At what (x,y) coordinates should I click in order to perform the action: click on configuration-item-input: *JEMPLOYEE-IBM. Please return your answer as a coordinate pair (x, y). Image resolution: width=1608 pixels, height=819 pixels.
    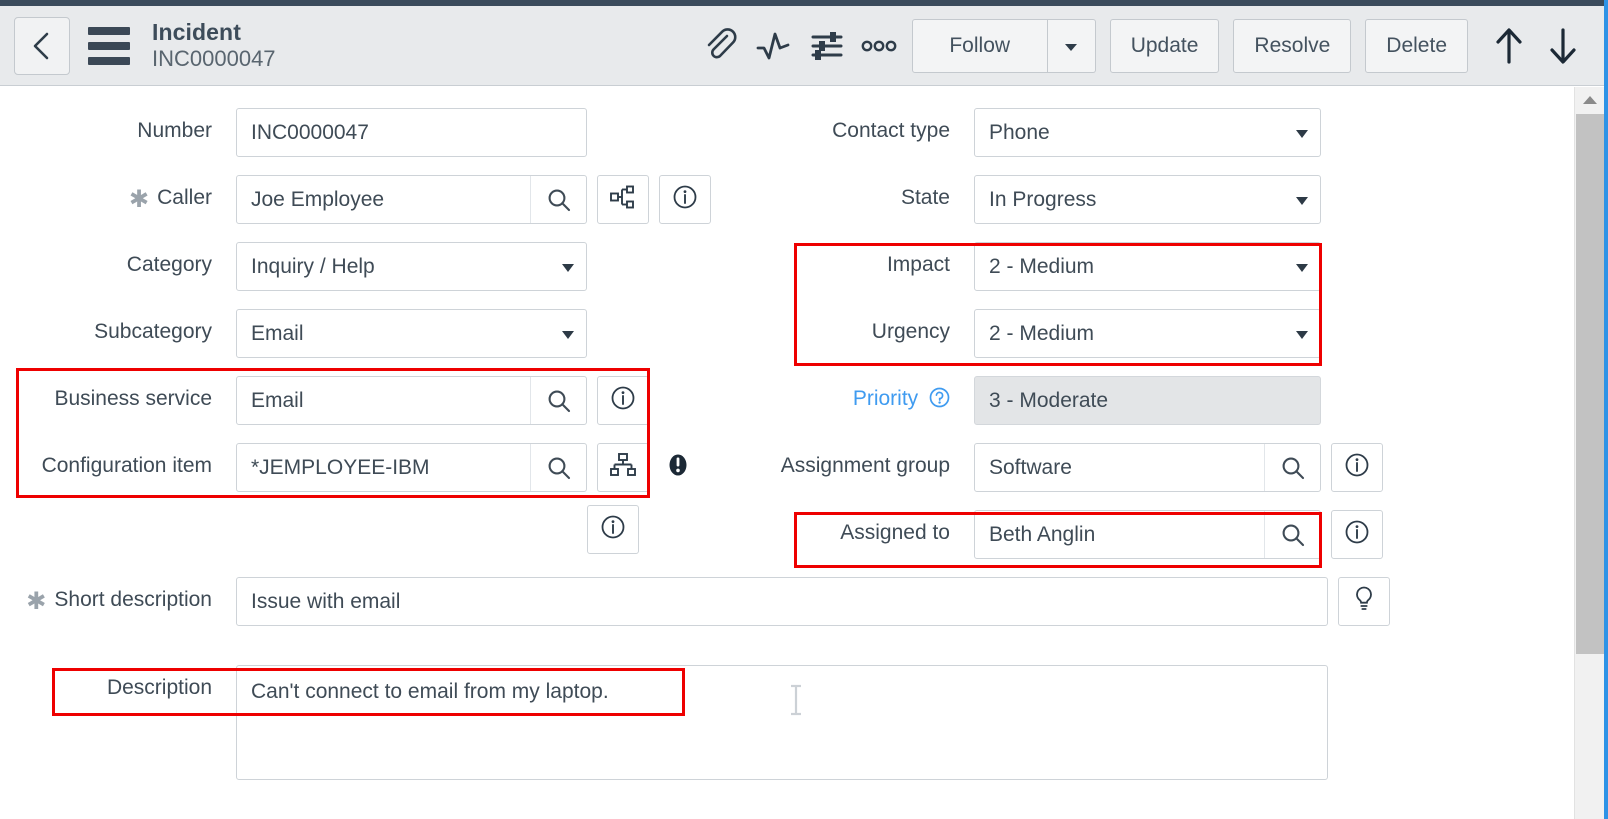
    Looking at the image, I should click on (383, 467).